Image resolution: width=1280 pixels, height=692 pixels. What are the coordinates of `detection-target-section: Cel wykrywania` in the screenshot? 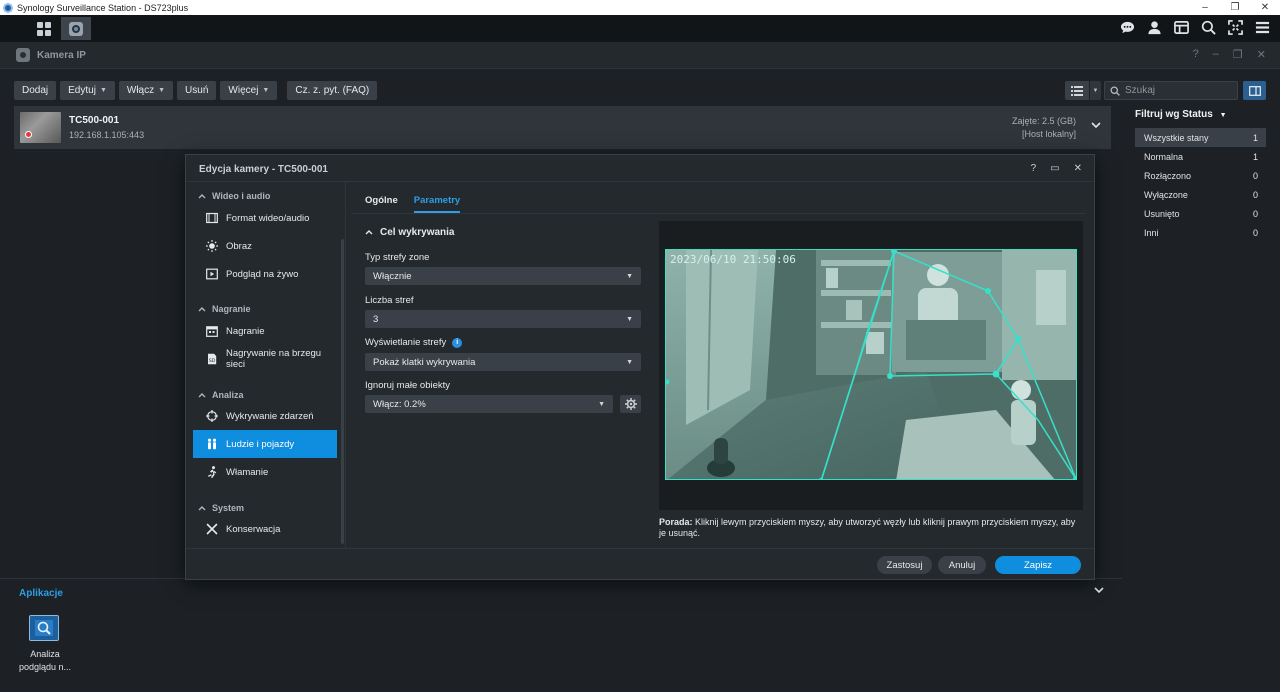 It's located at (409, 232).